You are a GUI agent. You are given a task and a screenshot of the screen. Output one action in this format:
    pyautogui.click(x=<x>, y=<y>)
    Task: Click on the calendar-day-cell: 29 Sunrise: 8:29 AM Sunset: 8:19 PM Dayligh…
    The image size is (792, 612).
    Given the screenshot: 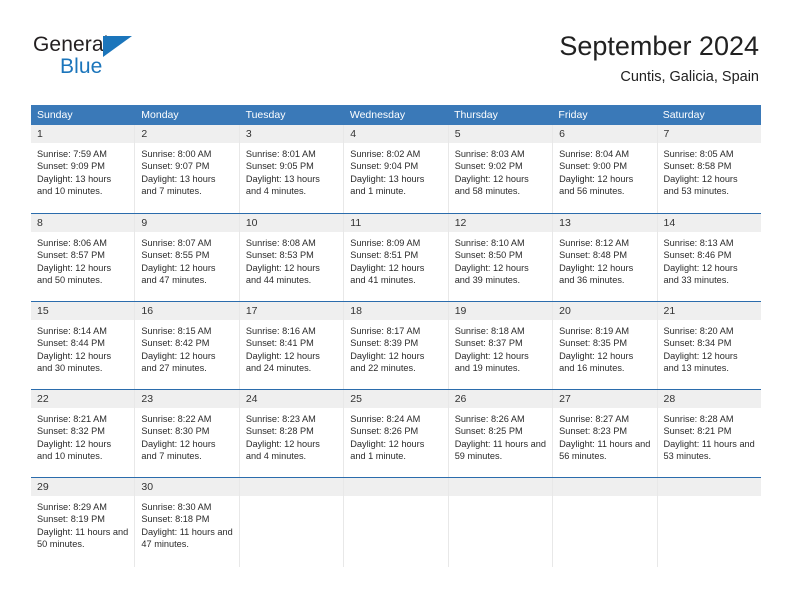 What is the action you would take?
    pyautogui.click(x=83, y=522)
    